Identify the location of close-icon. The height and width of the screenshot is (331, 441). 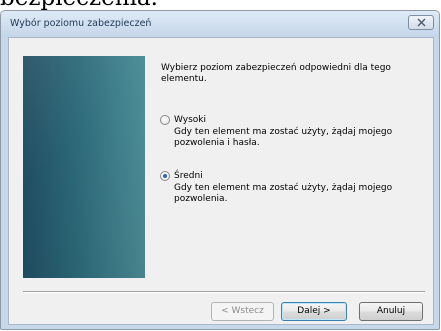
(421, 22).